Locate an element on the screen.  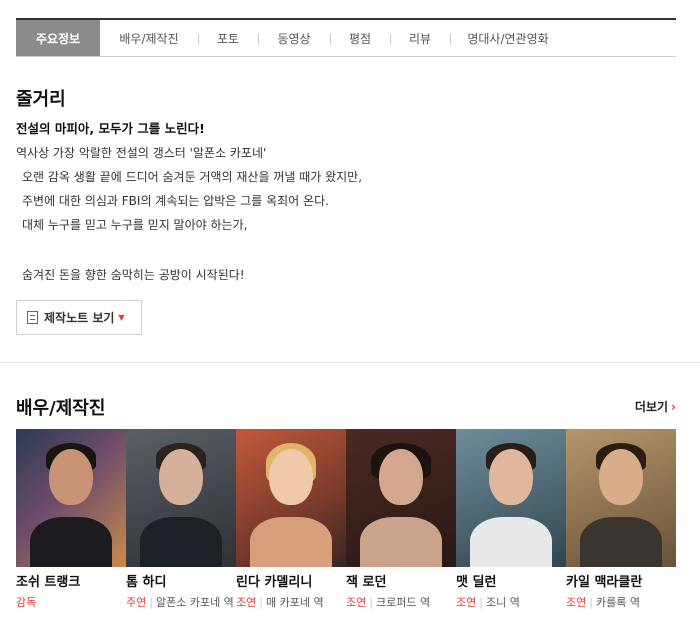
tab-bar: 주요정보 배우/제작진 포토 동영상 평점 리뷰 명대사/연관영화 is located at coordinates (346, 37).